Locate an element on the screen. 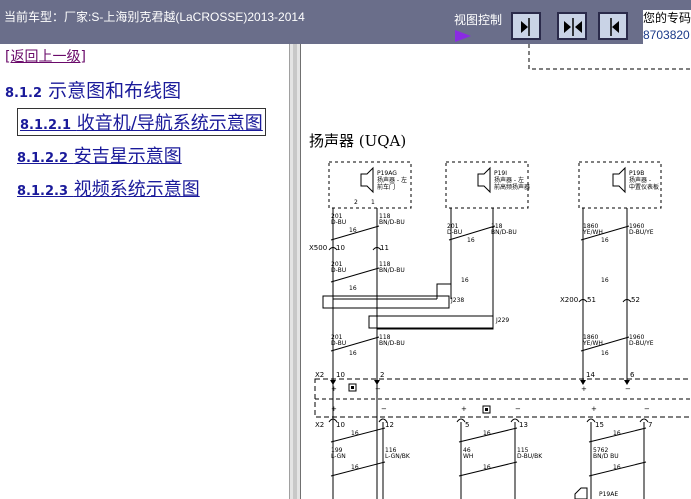 The height and width of the screenshot is (499, 691). pin-label: 7 is located at coordinates (650, 425).